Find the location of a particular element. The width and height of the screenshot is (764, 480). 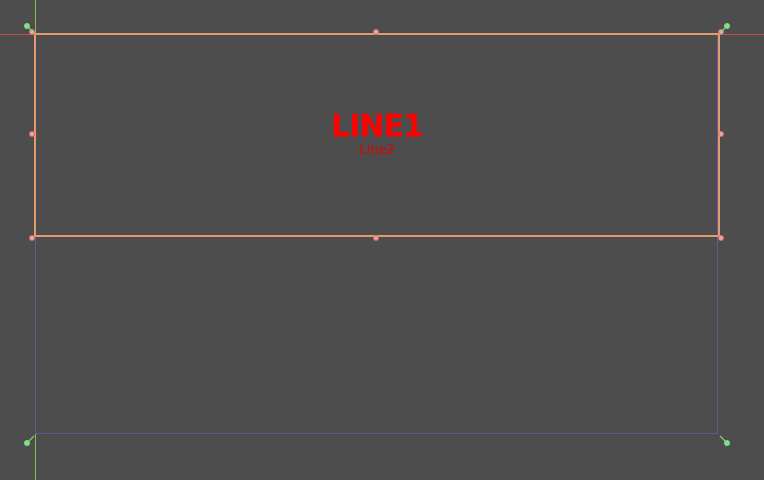

resize-handle-bottom-icon is located at coordinates (376, 238).